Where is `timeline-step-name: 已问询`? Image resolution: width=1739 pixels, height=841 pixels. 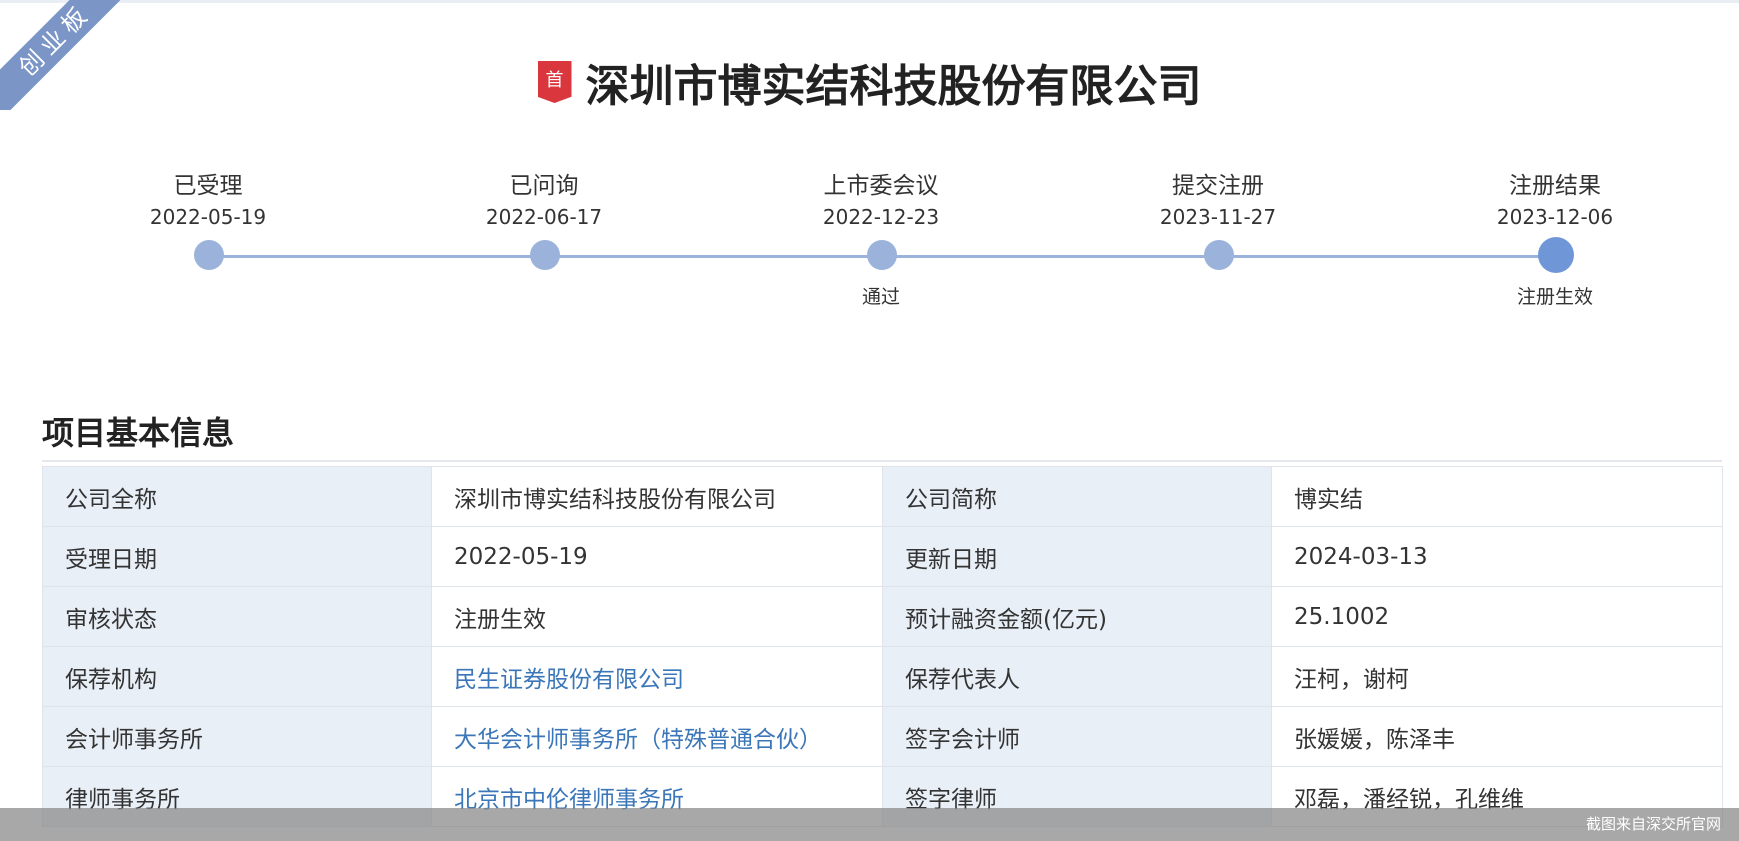 timeline-step-name: 已问询 is located at coordinates (544, 186).